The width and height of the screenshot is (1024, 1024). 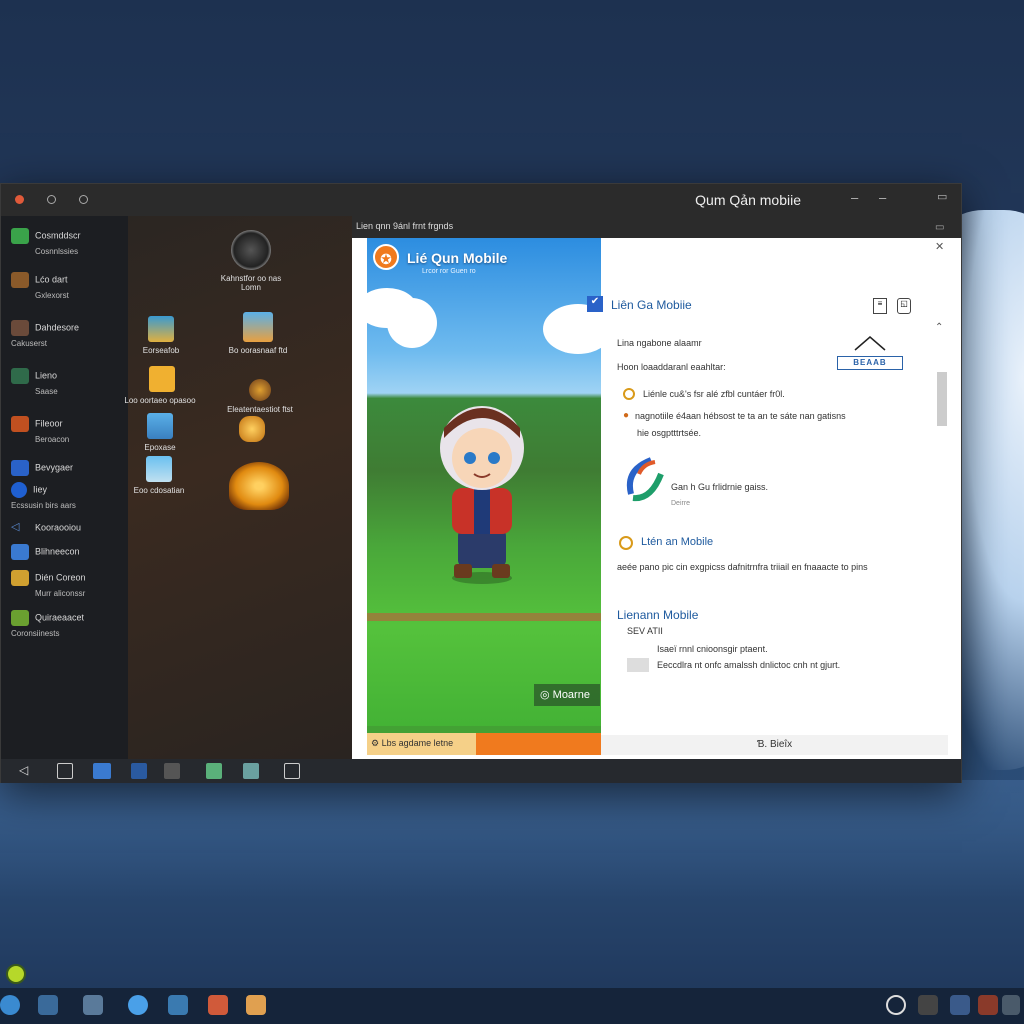 I want to click on desktop-icon-7: Epoxase, so click(x=160, y=432).